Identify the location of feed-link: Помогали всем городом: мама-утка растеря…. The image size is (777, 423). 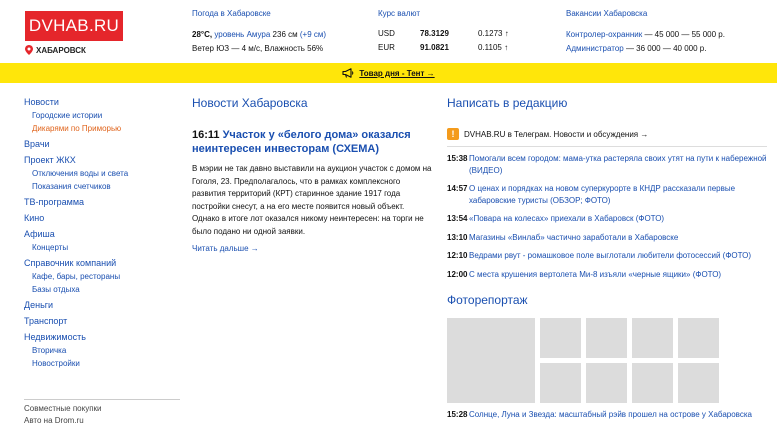
(618, 164).